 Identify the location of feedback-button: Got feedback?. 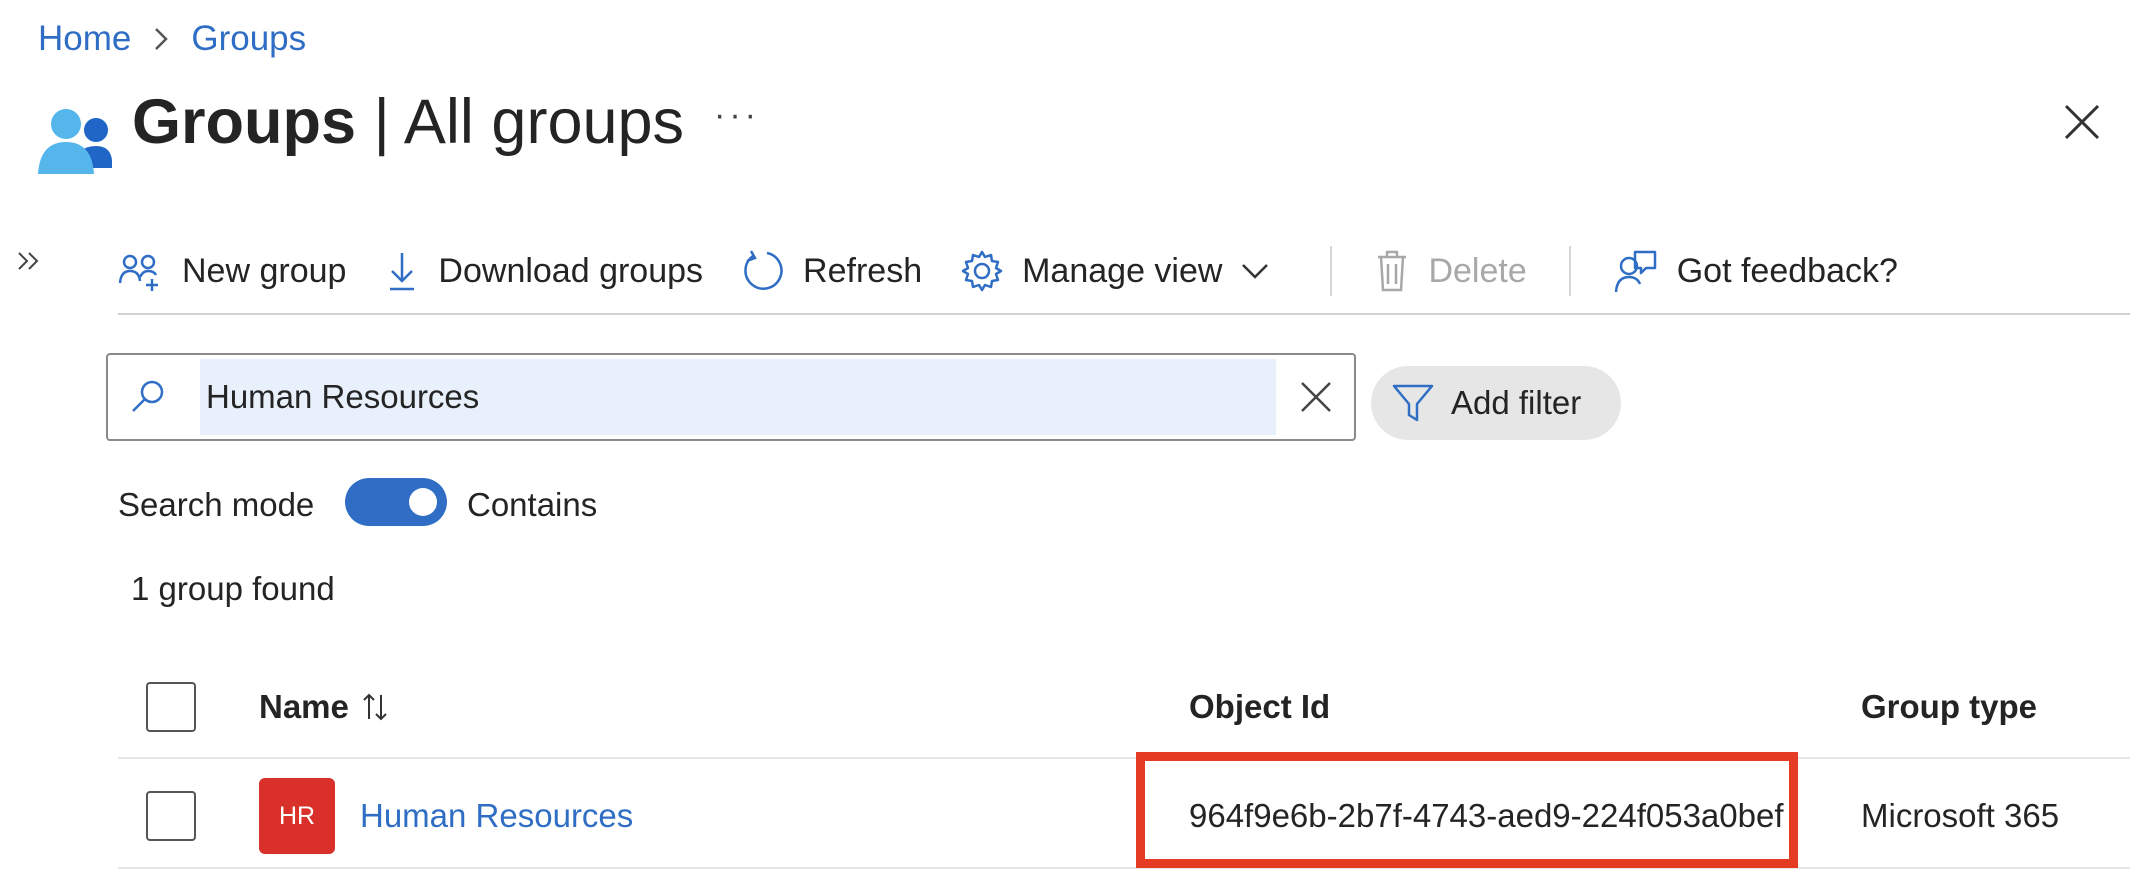
(1755, 271).